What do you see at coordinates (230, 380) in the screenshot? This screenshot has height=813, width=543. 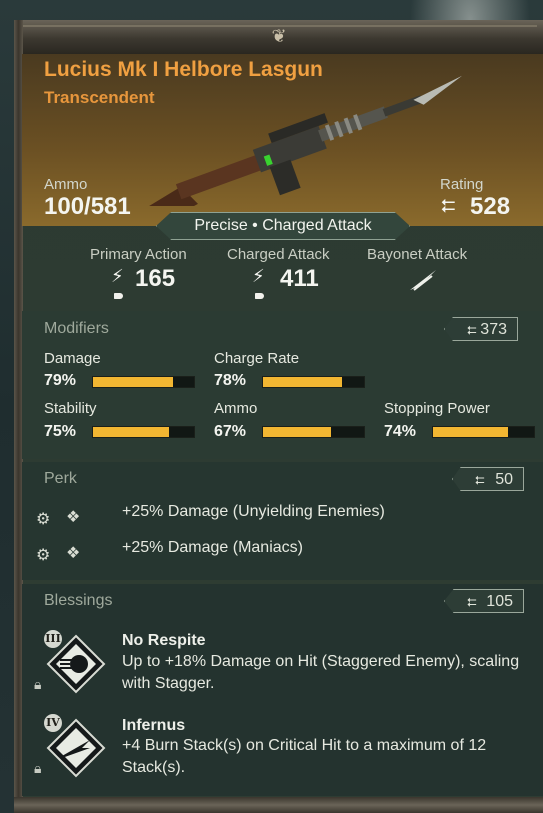 I see `stat-value: 78%` at bounding box center [230, 380].